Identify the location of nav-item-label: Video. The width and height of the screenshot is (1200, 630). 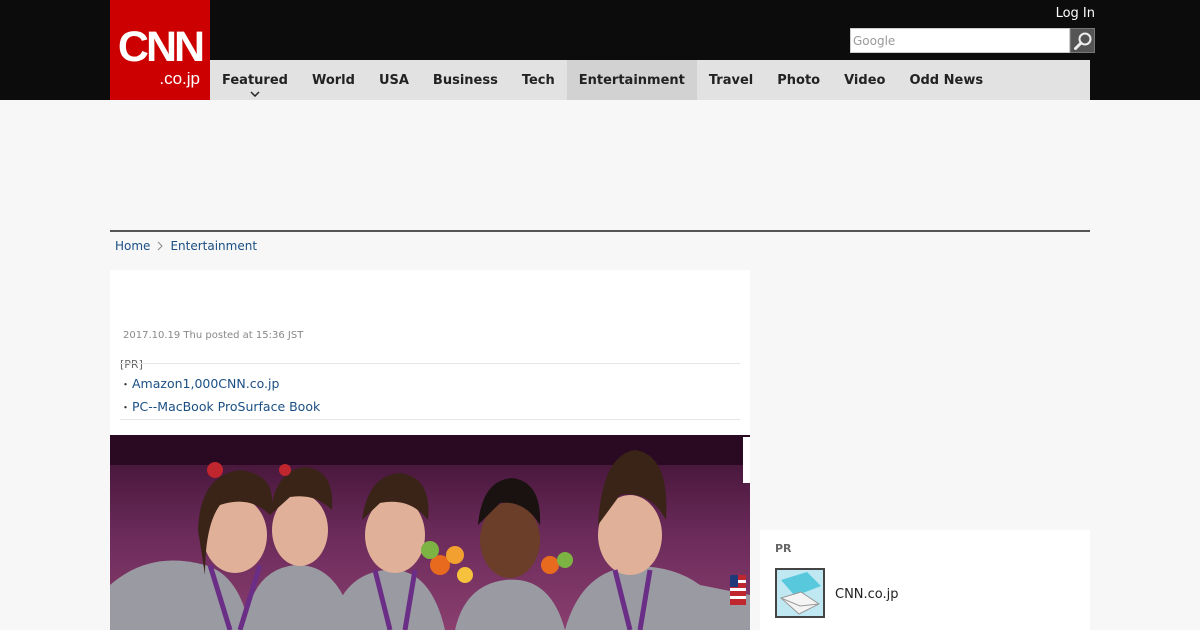
(865, 80).